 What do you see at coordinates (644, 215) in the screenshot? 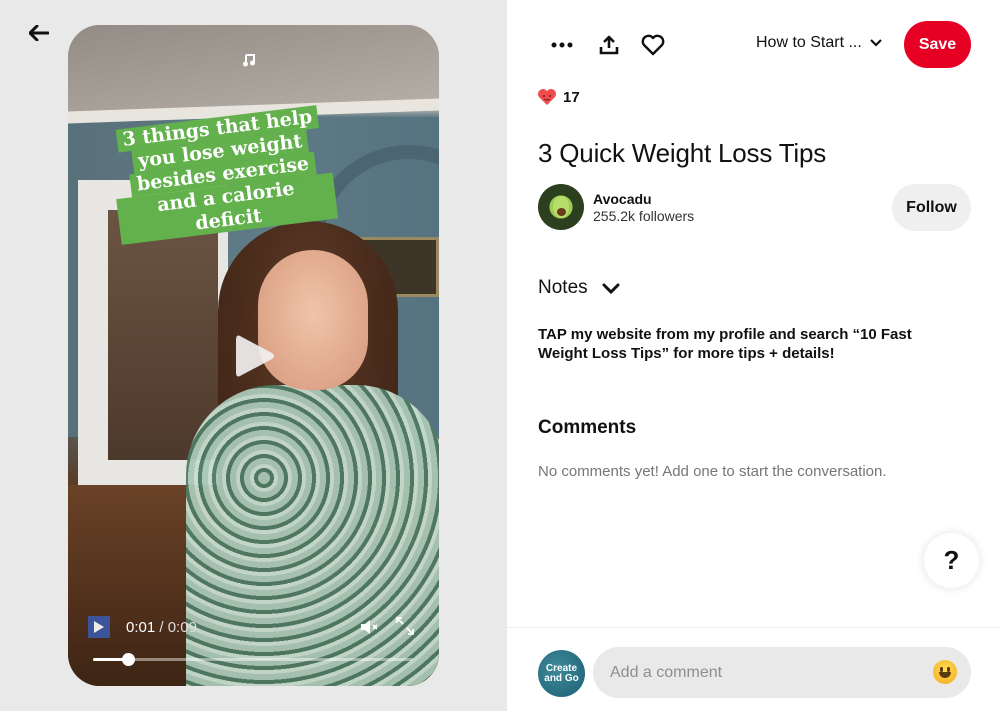
I see `creator-followers: 255.2k followers` at bounding box center [644, 215].